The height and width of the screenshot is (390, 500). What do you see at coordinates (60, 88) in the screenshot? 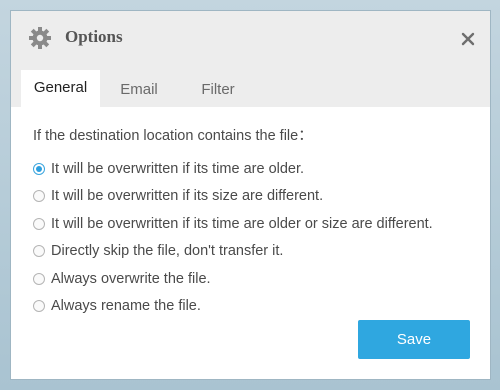
I see `tab-general: General` at bounding box center [60, 88].